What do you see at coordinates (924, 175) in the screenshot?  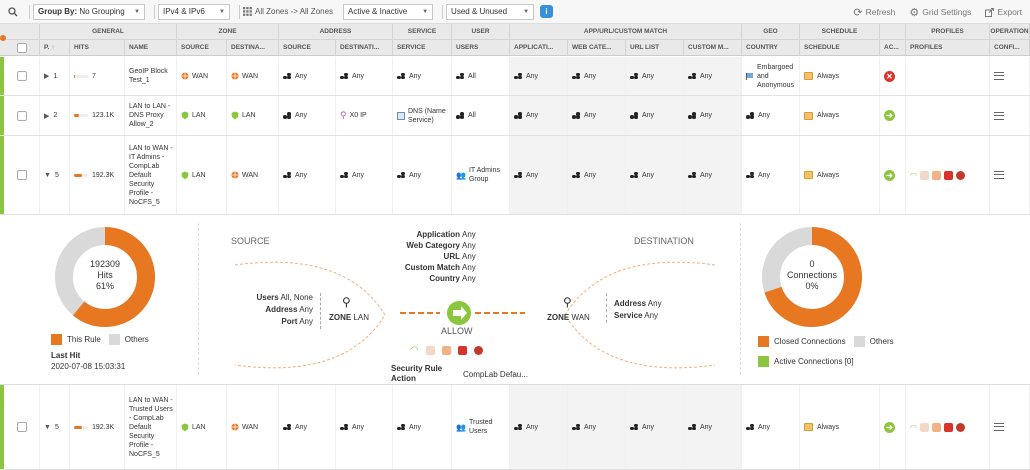 I see `search-profile-icon` at bounding box center [924, 175].